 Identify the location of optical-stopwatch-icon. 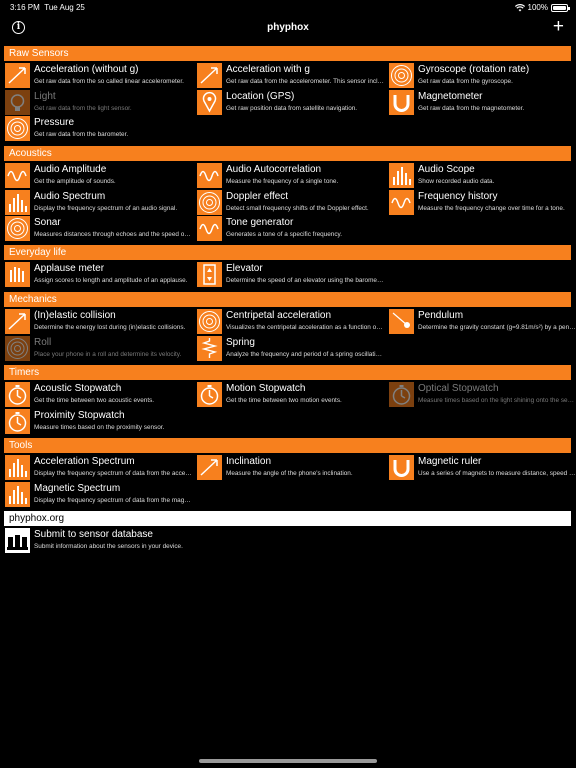
(401, 394).